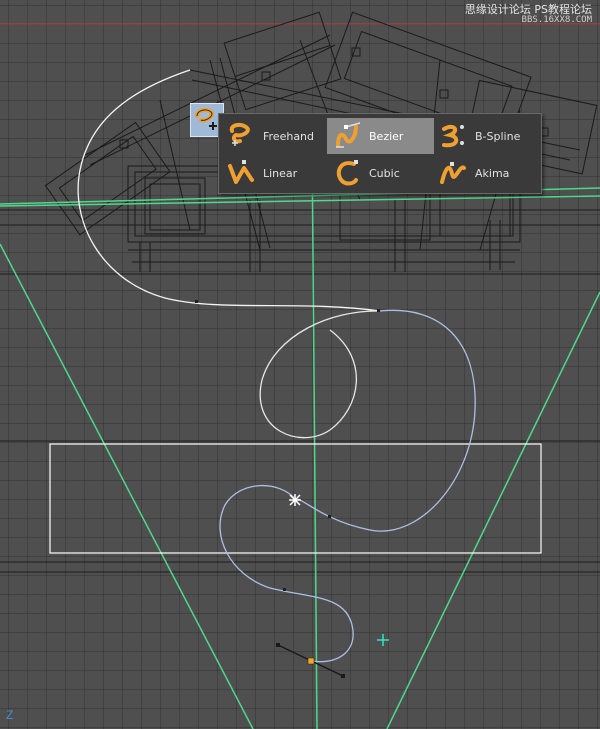 The image size is (600, 729). I want to click on bezier-spline-icon, so click(348, 135).